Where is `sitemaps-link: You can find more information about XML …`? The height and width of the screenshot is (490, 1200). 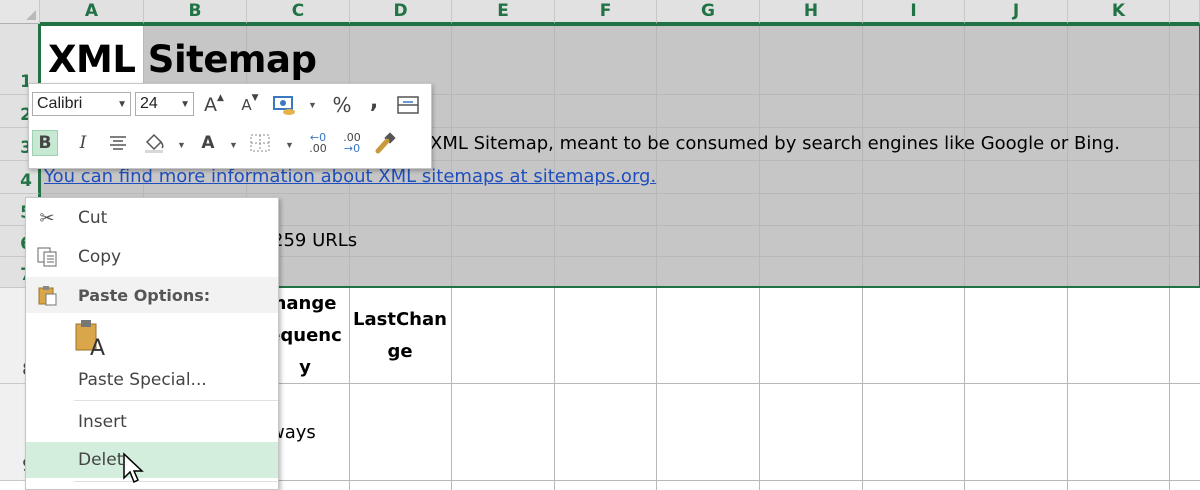
sitemaps-link: You can find more information about XML … is located at coordinates (350, 176).